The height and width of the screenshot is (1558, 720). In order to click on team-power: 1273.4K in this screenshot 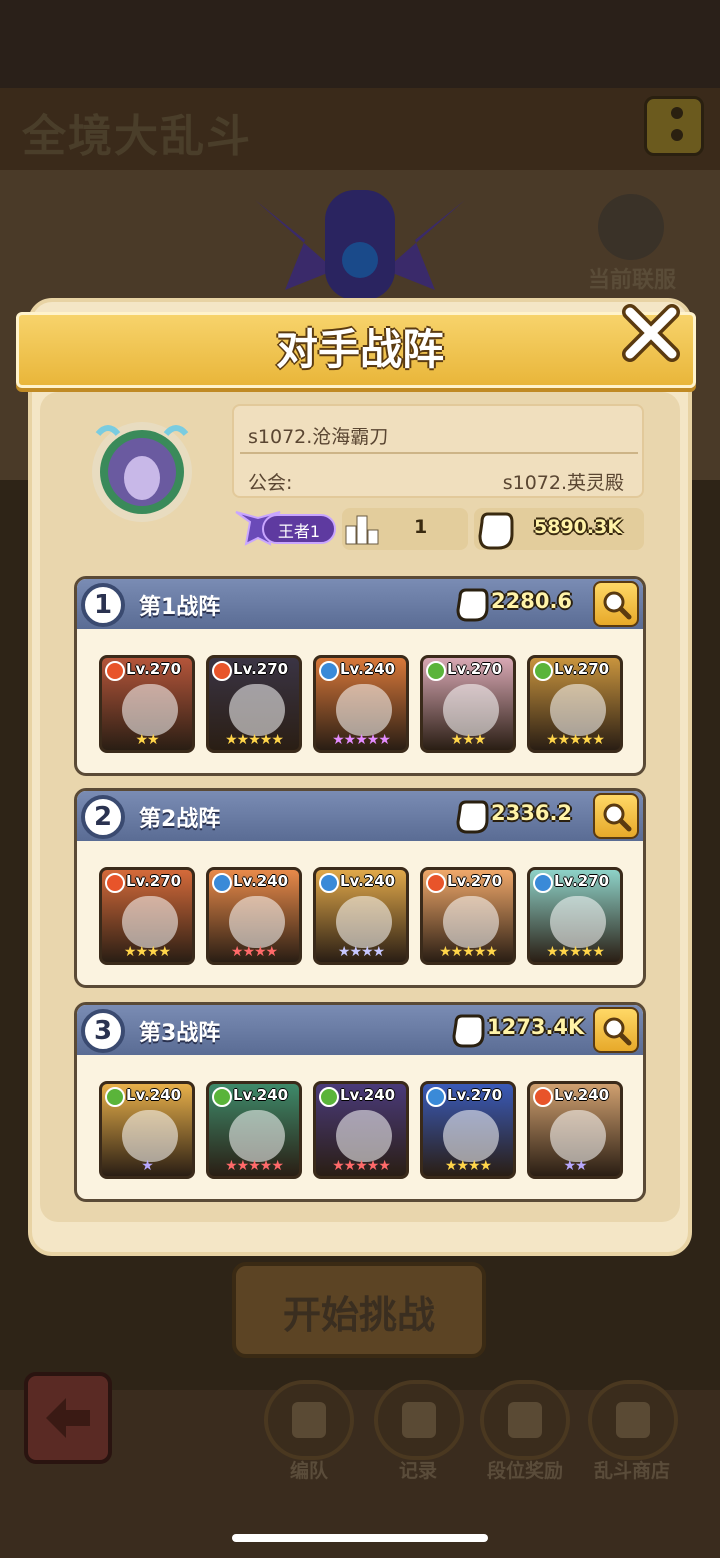, I will do `click(536, 1027)`.